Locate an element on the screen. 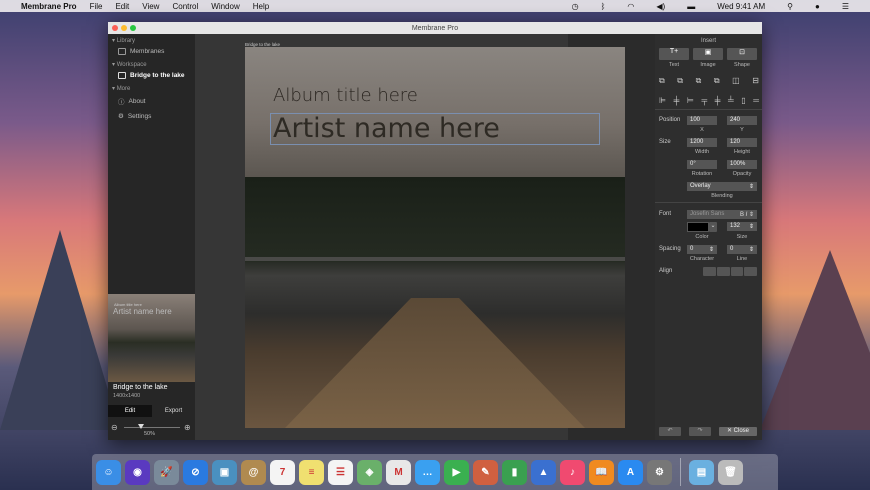 The height and width of the screenshot is (490, 870). undo-button: ↶ is located at coordinates (670, 431).